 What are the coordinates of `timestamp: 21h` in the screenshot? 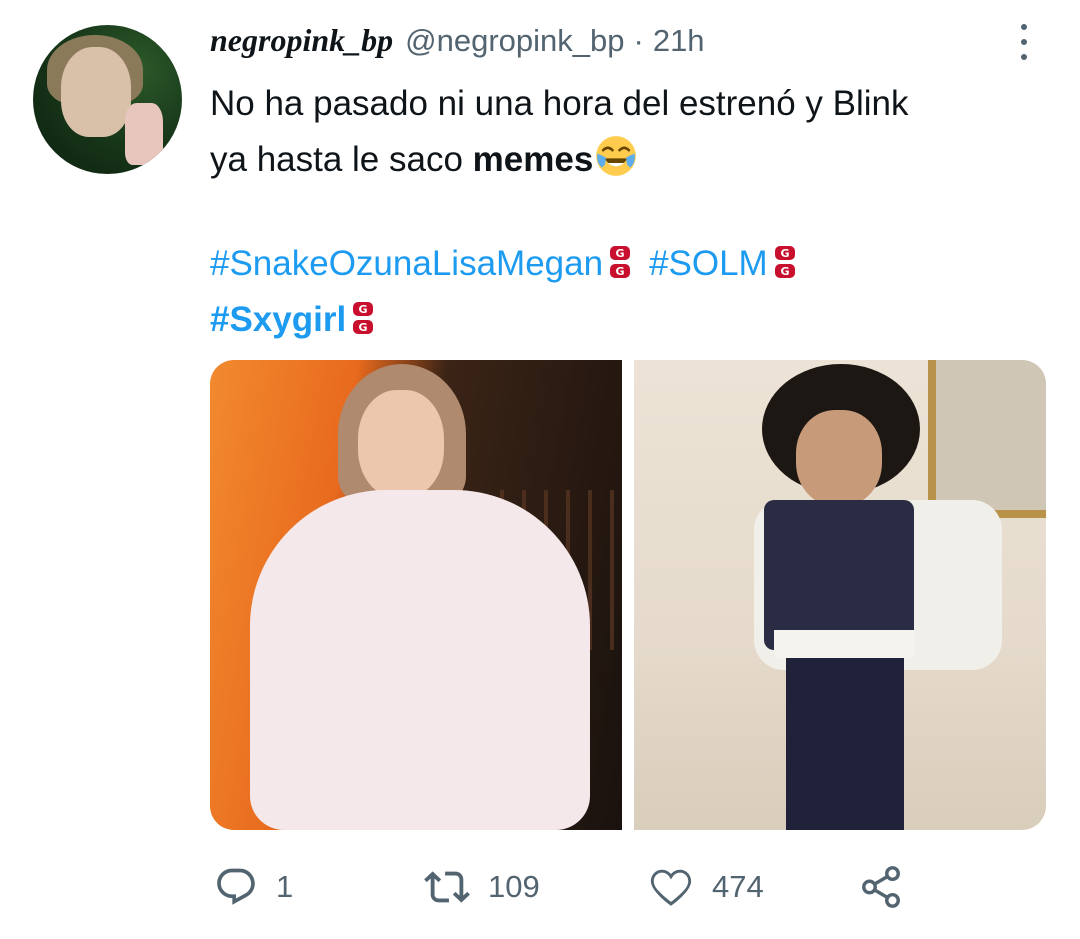 It's located at (679, 41).